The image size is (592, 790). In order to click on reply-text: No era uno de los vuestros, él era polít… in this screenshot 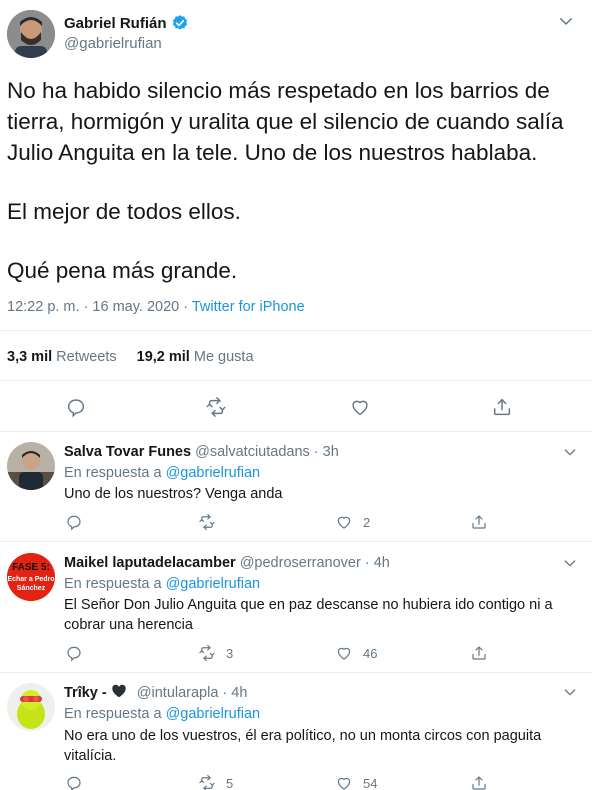, I will do `click(303, 746)`.